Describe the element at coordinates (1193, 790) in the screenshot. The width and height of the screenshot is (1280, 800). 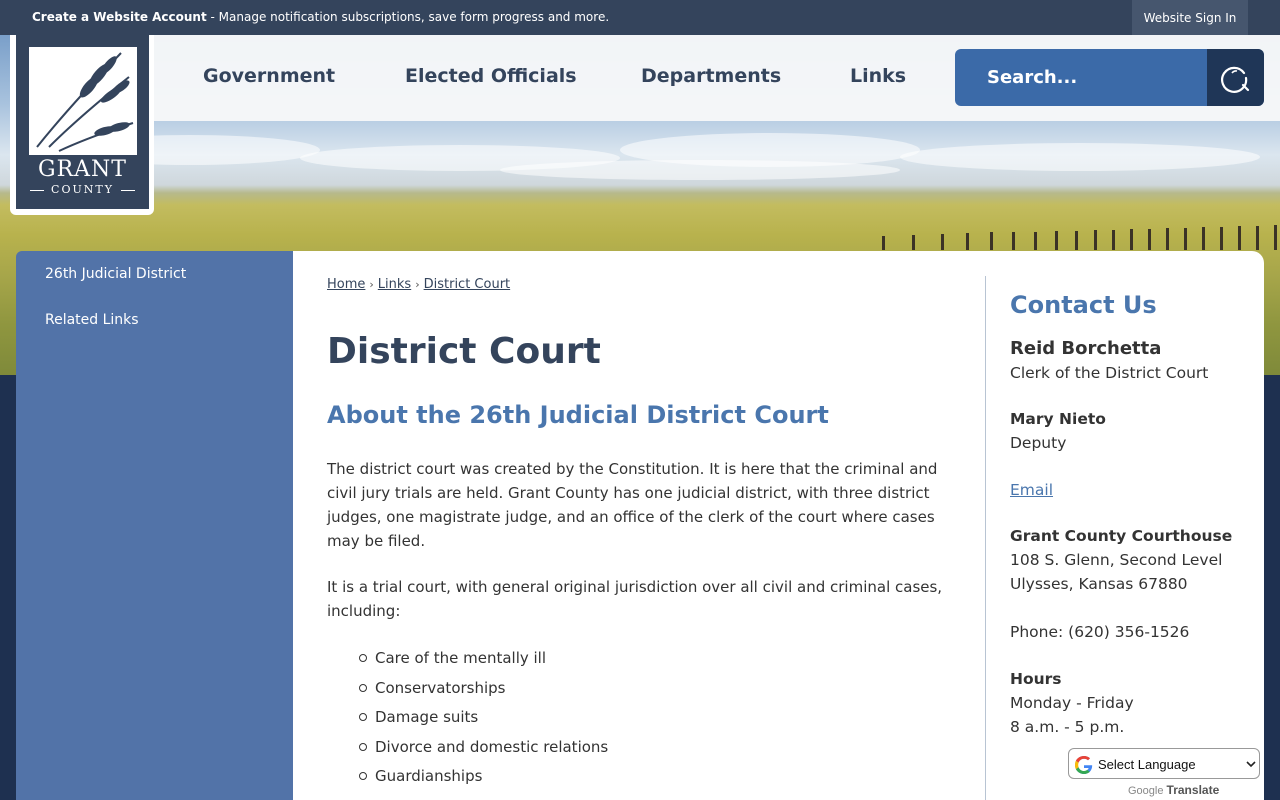
I see `translate-word: Translate` at that location.